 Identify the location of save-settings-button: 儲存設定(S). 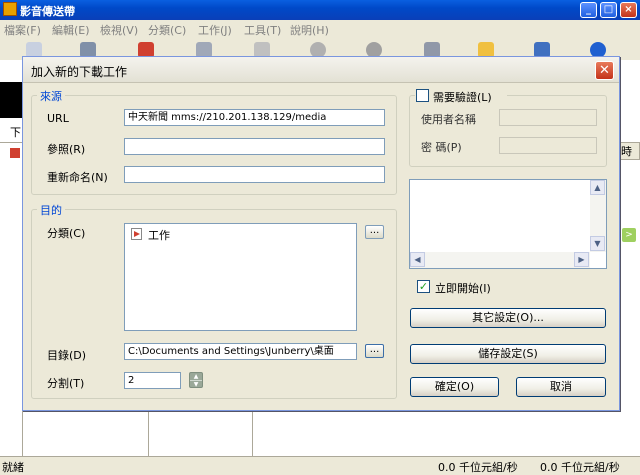
(508, 354).